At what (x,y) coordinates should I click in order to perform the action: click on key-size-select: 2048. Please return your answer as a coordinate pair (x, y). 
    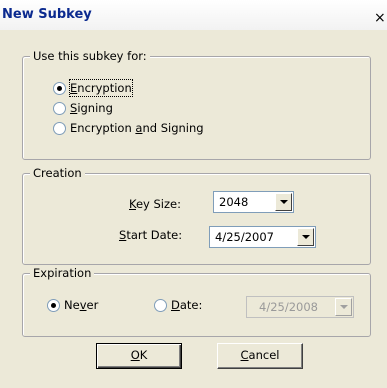
    Looking at the image, I should click on (253, 202).